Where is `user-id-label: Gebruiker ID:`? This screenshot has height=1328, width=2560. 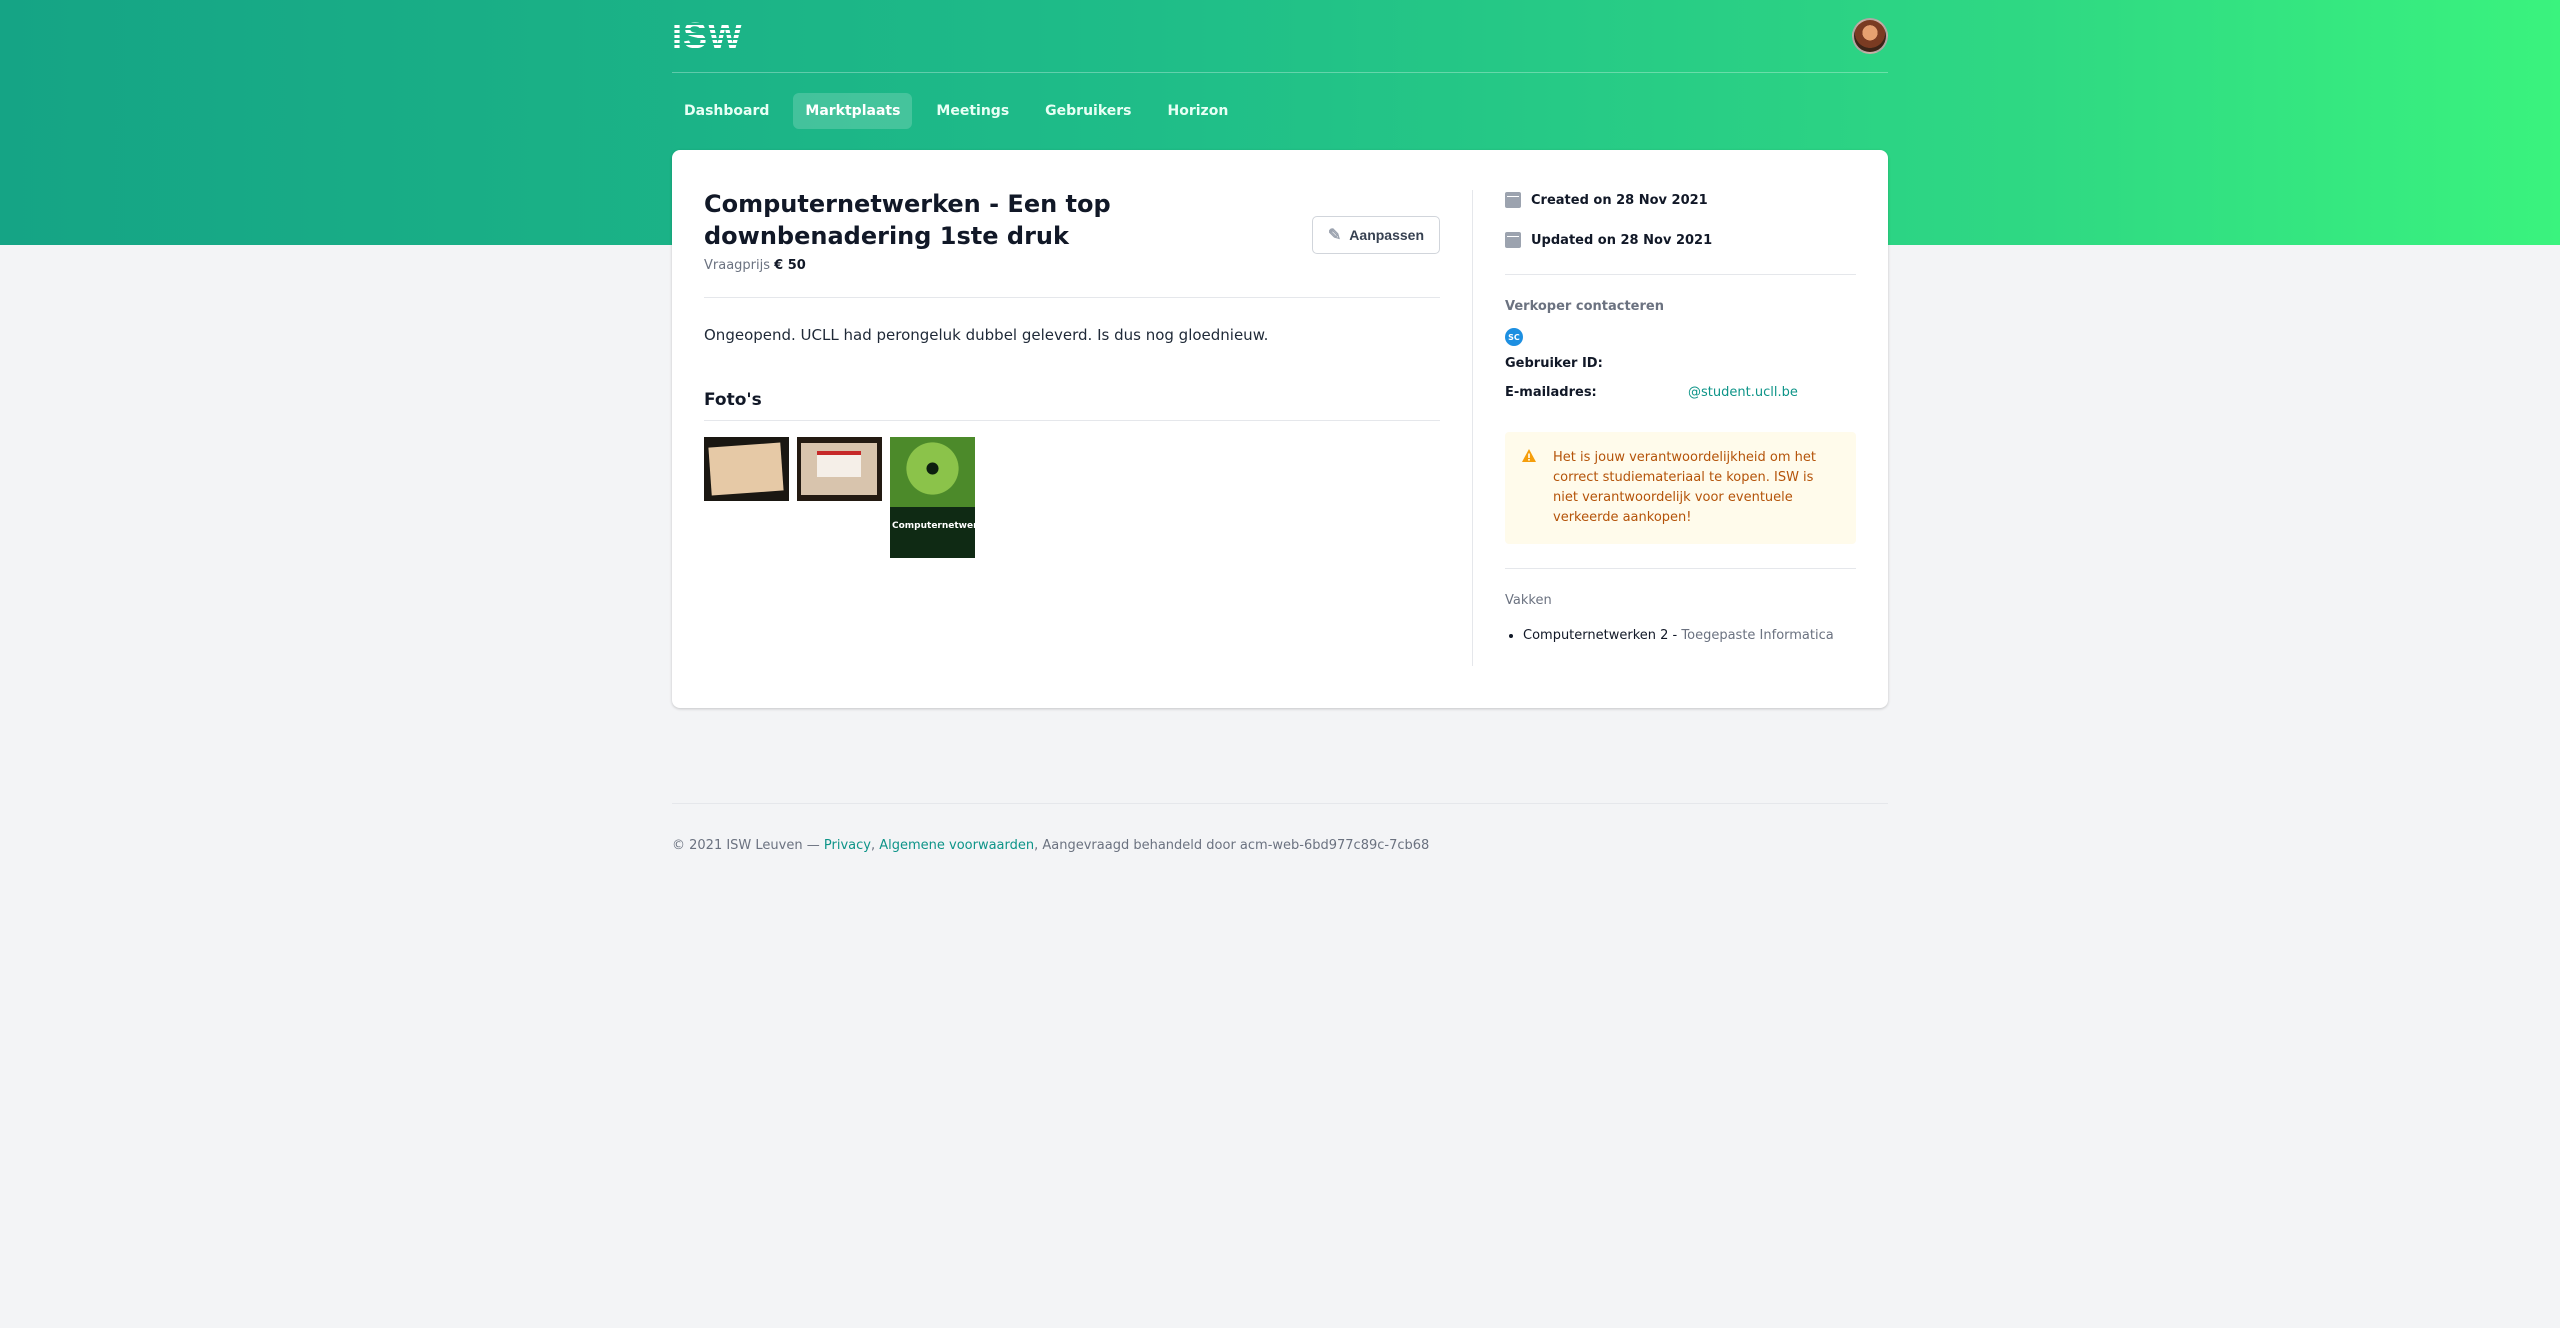
user-id-label: Gebruiker ID: is located at coordinates (1554, 363).